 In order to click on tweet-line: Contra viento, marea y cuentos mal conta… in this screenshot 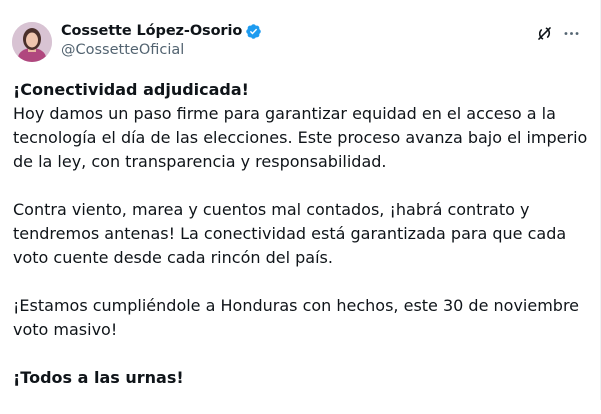, I will do `click(271, 209)`.